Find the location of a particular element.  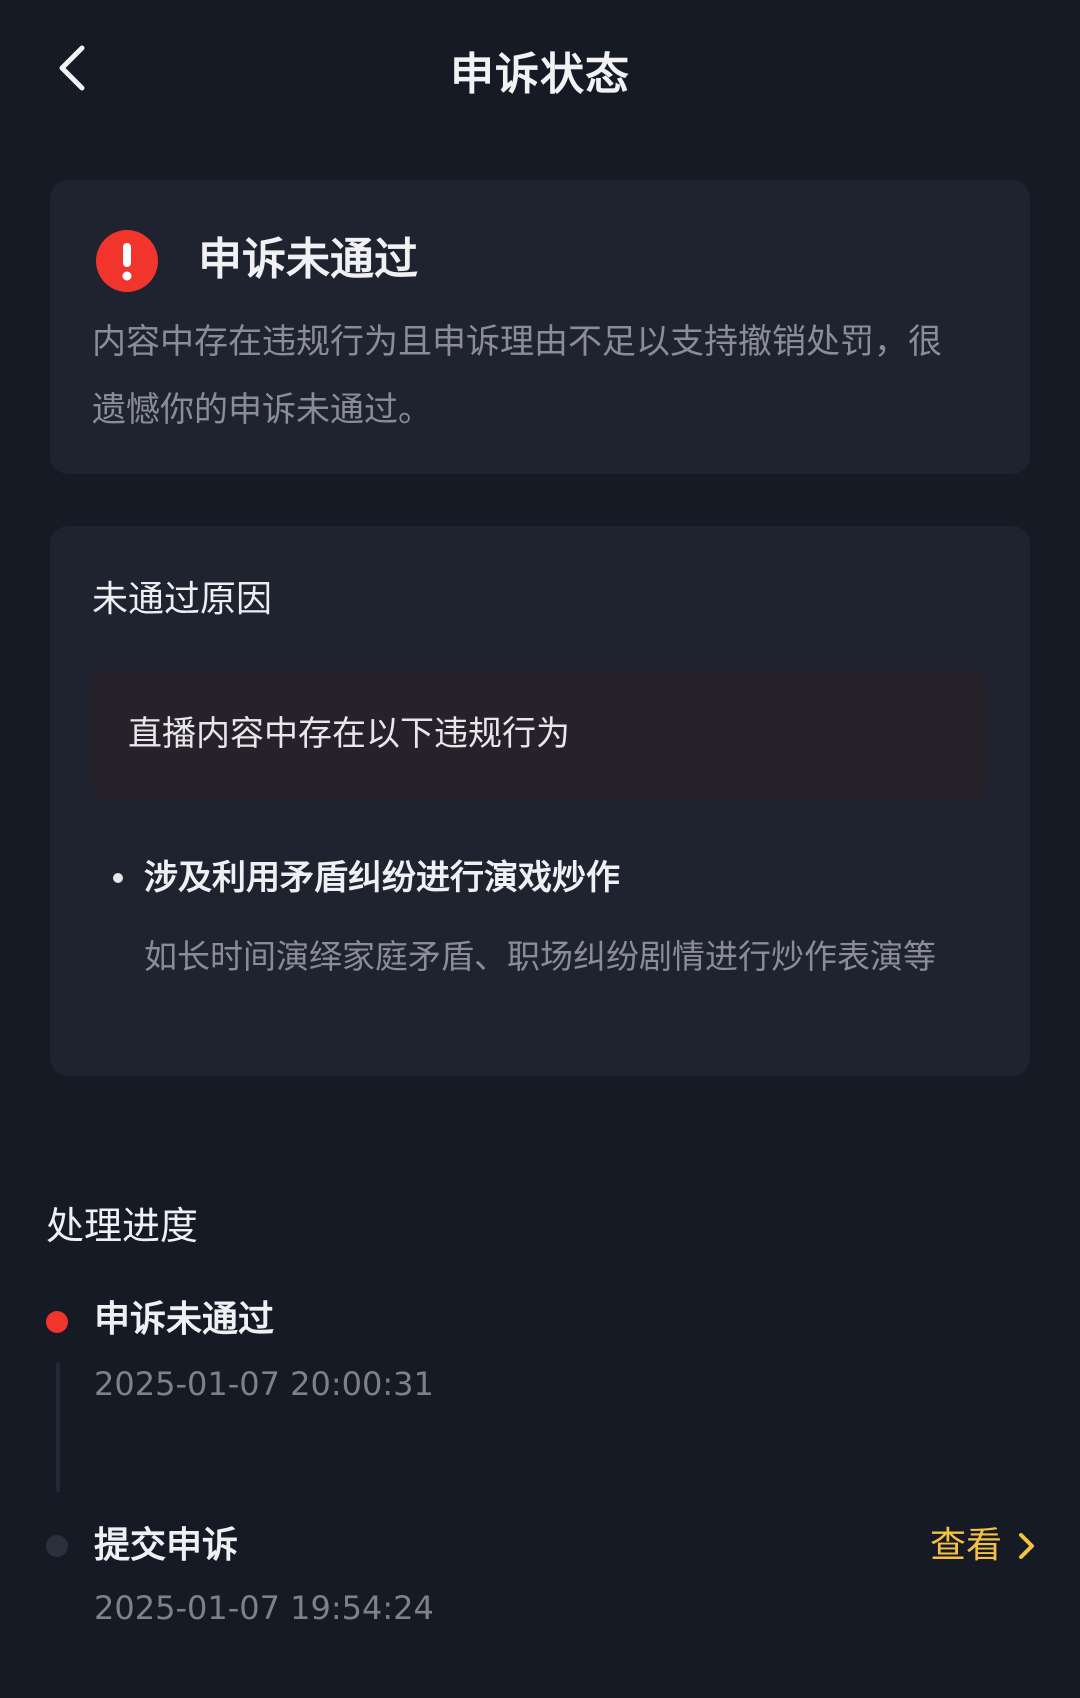

page-title: 申诉状态 is located at coordinates (540, 74).